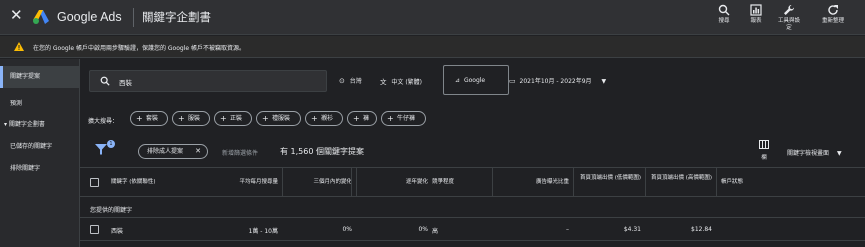 Image resolution: width=865 pixels, height=247 pixels. Describe the element at coordinates (156, 182) in the screenshot. I see `col-keyword: 關鍵字 (依關聯性)` at that location.